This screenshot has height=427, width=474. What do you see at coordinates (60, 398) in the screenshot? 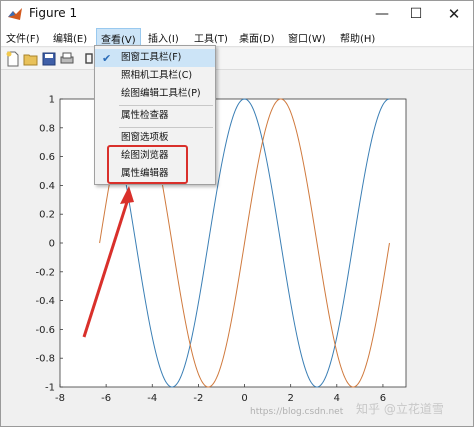
I see `x-tick-label: -8` at bounding box center [60, 398].